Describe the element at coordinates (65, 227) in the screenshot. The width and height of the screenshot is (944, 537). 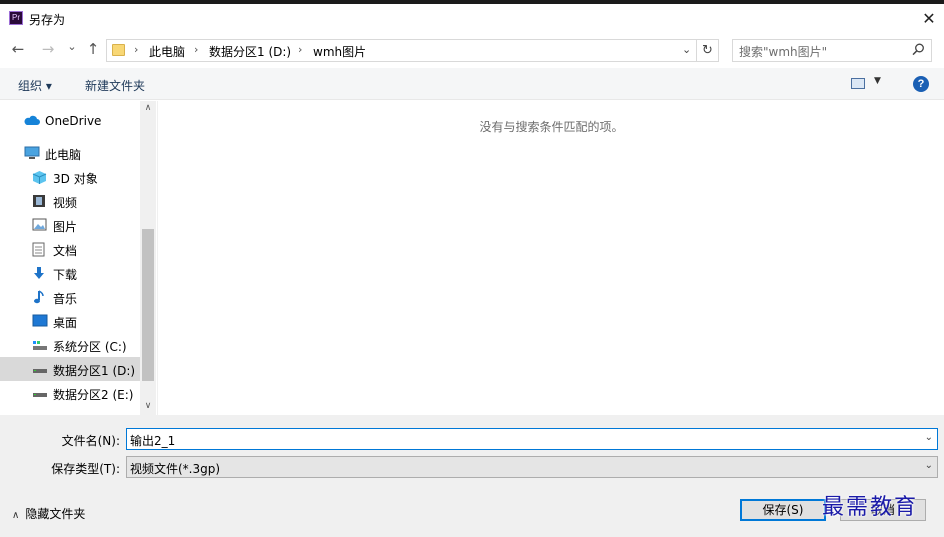
I see `sidebar-item-label: 图片` at that location.